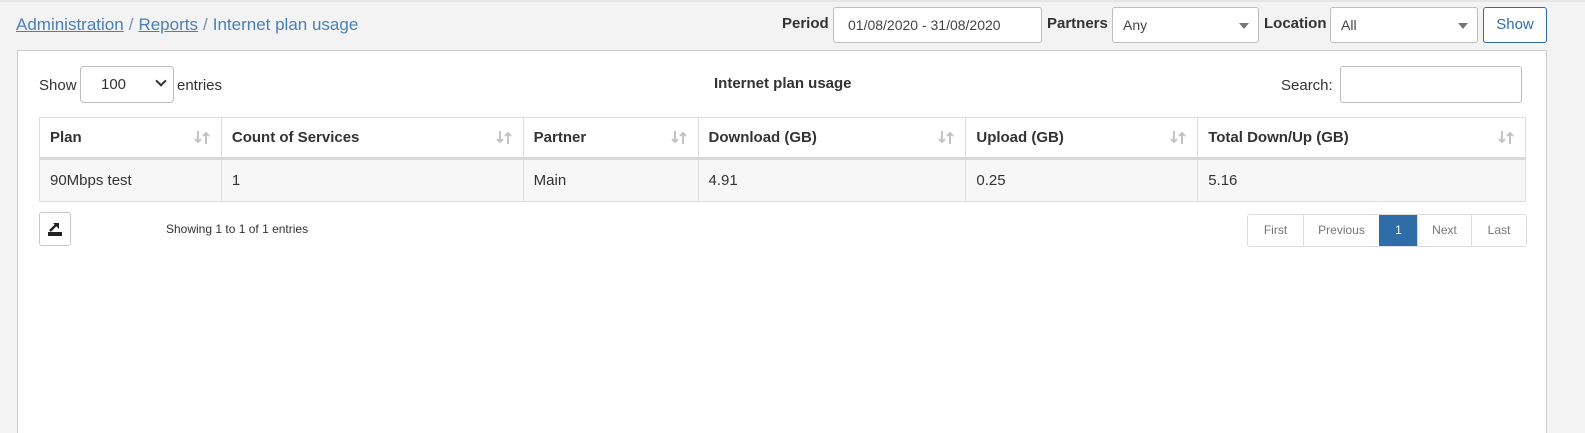 Image resolution: width=1585 pixels, height=433 pixels. I want to click on search-label: Search:, so click(1307, 85).